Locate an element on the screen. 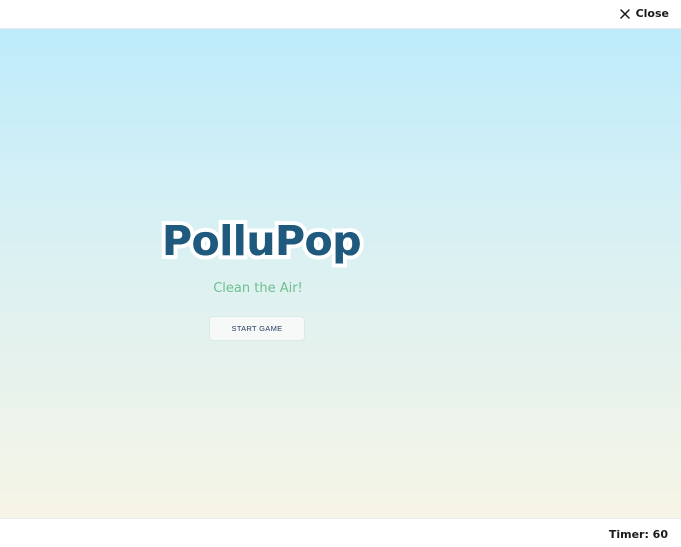 The image size is (681, 547). bottom-bar: Timer: 60 is located at coordinates (340, 532).